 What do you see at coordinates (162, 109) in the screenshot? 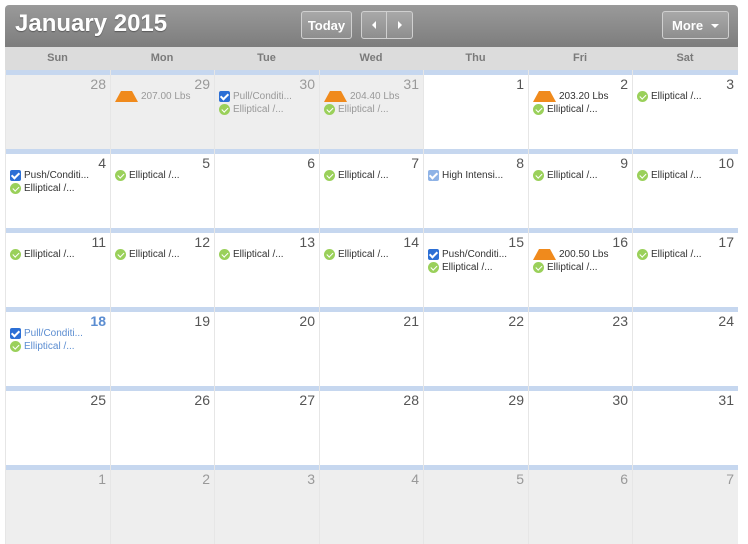
I see `day-cell: 29 207.00 Lbs` at bounding box center [162, 109].